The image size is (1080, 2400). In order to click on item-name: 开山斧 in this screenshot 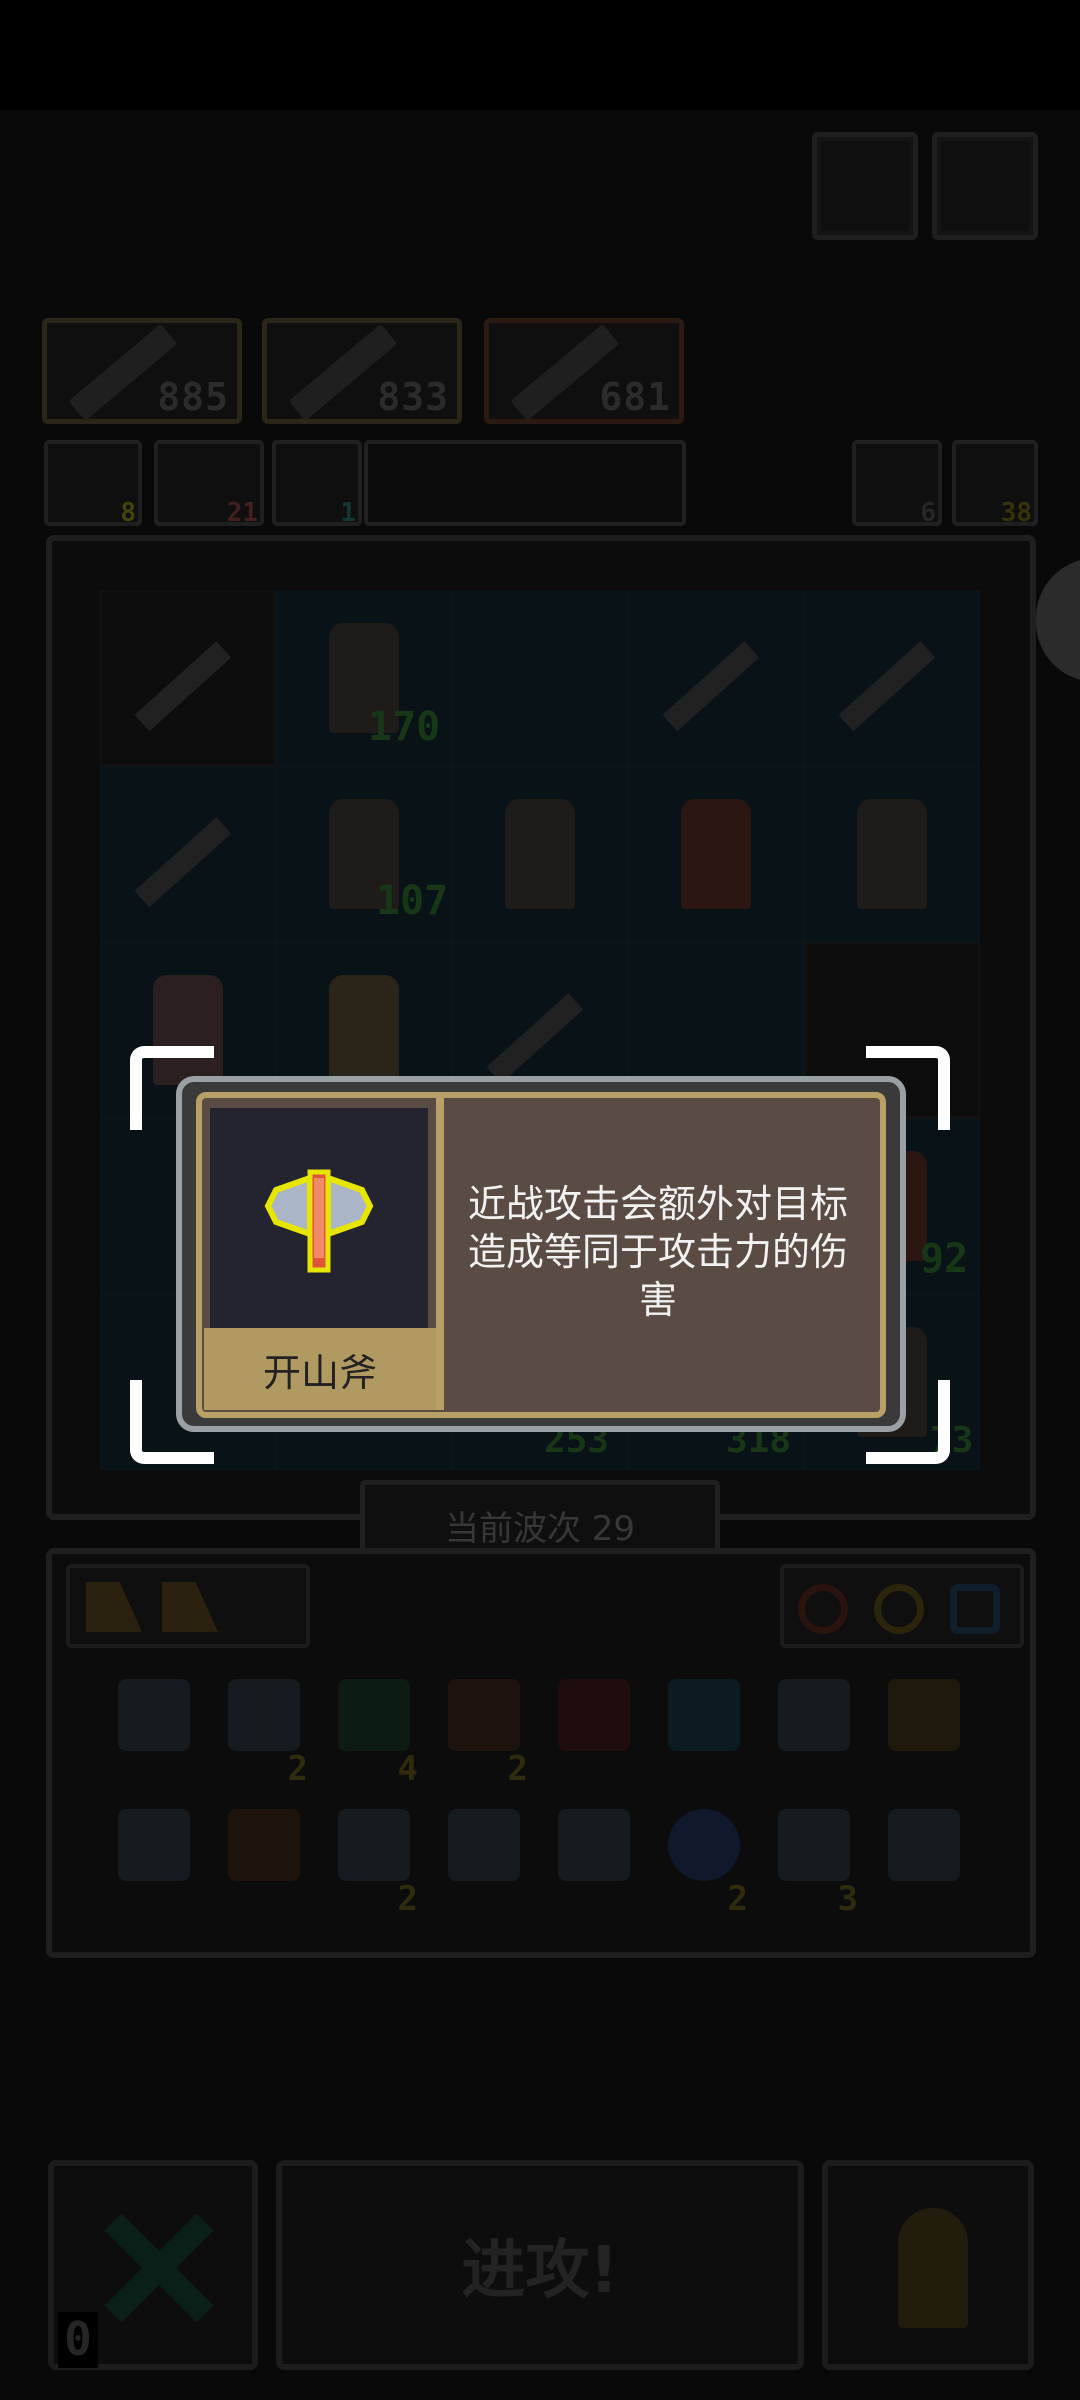, I will do `click(320, 1369)`.